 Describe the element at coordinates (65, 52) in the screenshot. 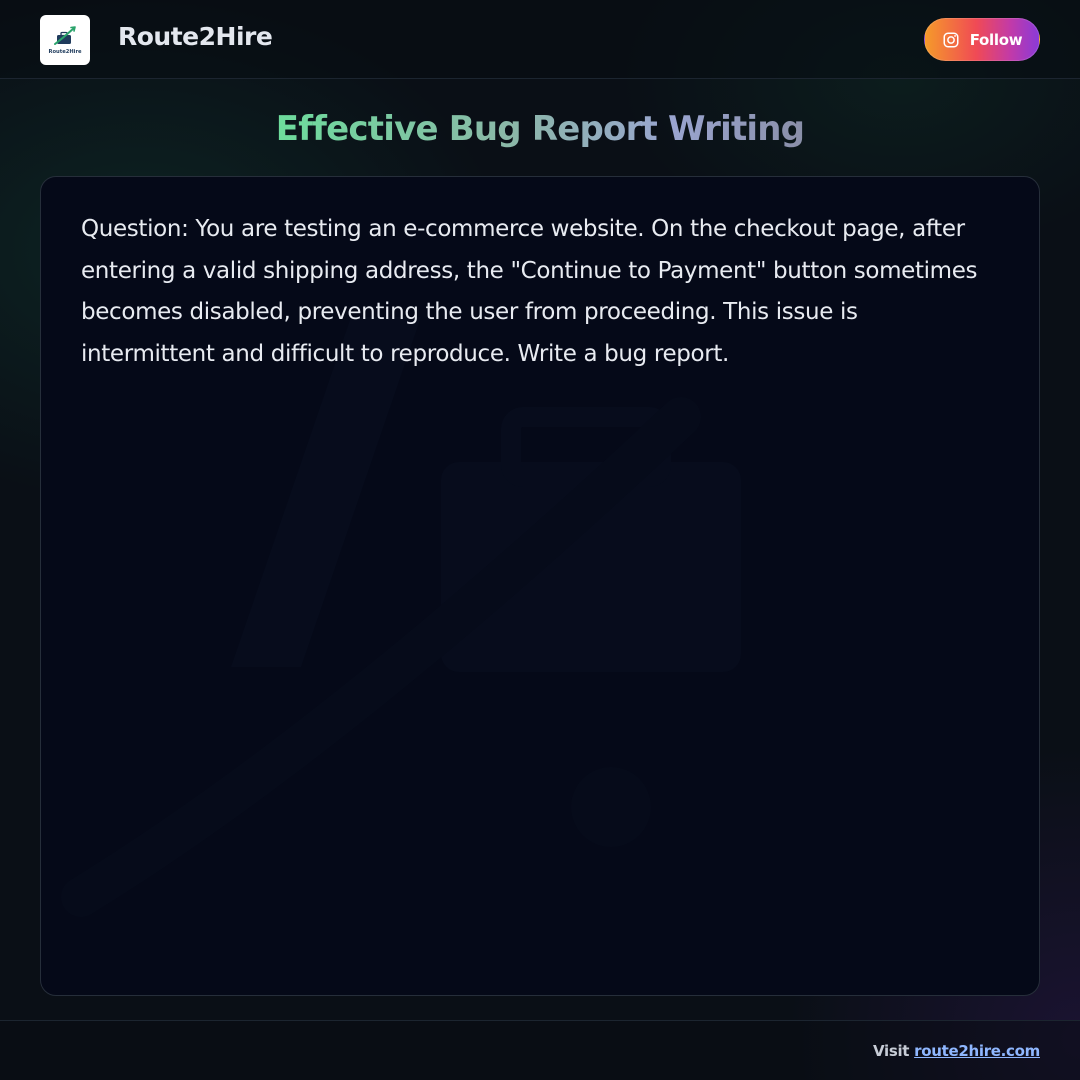

I see `logo-text: Route2Hire` at that location.